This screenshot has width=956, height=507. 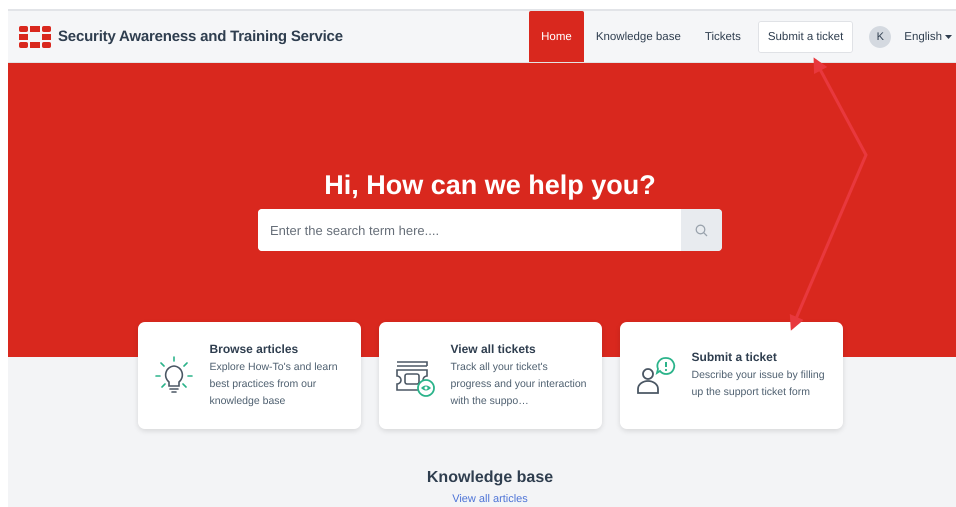 What do you see at coordinates (928, 36) in the screenshot?
I see `language-menu: English` at bounding box center [928, 36].